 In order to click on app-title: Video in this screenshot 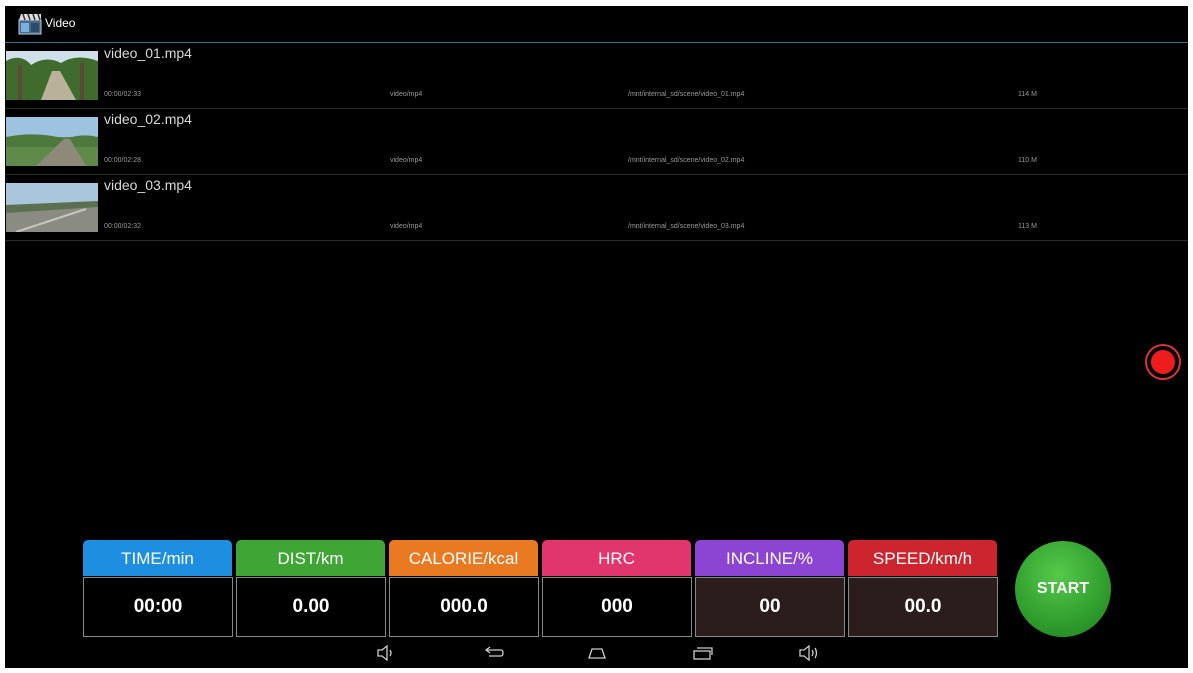, I will do `click(60, 23)`.